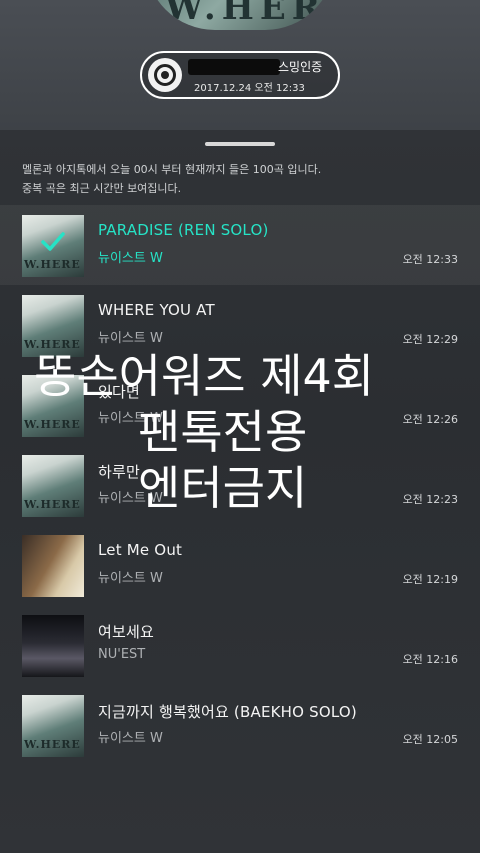 This screenshot has width=480, height=853. I want to click on track-row: 있다면 뉴이스트 W 오전 12:26, so click(240, 405).